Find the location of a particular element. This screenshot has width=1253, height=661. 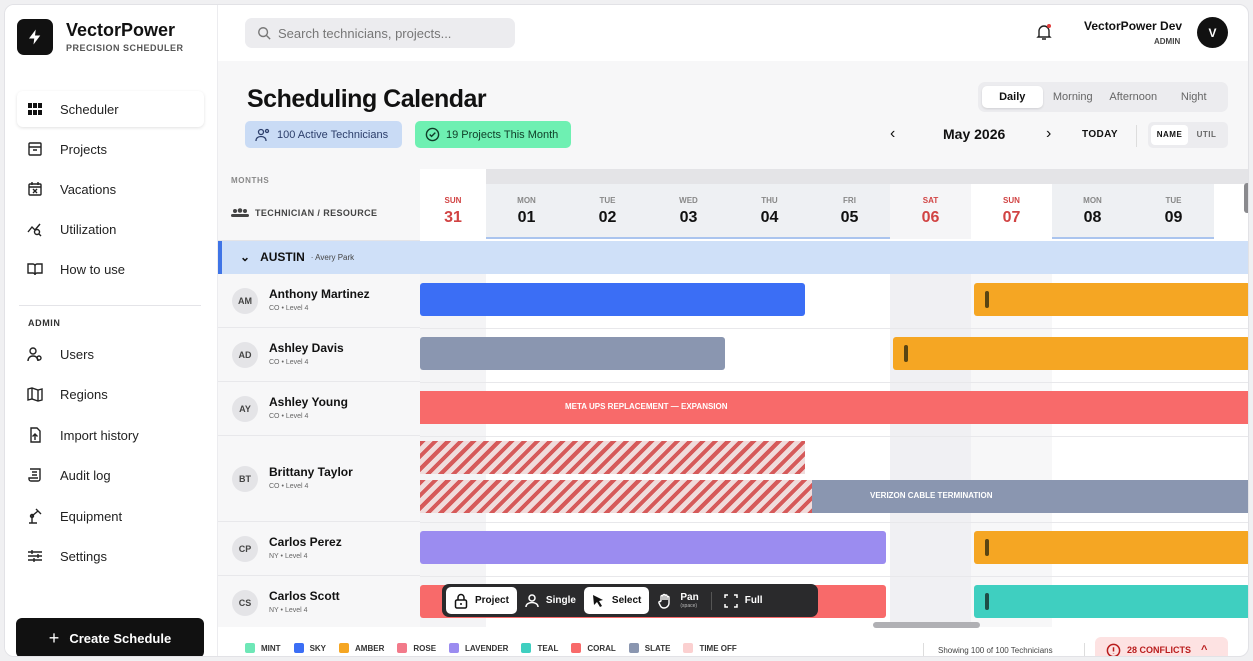

notifications-button is located at coordinates (1044, 34).